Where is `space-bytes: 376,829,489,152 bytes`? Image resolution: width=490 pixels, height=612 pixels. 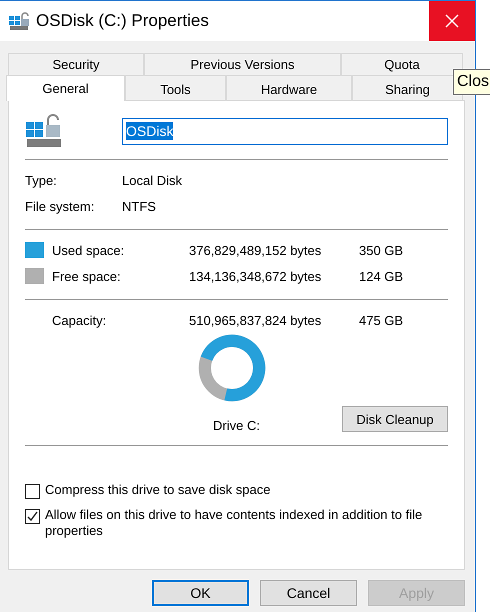
space-bytes: 376,829,489,152 bytes is located at coordinates (255, 250).